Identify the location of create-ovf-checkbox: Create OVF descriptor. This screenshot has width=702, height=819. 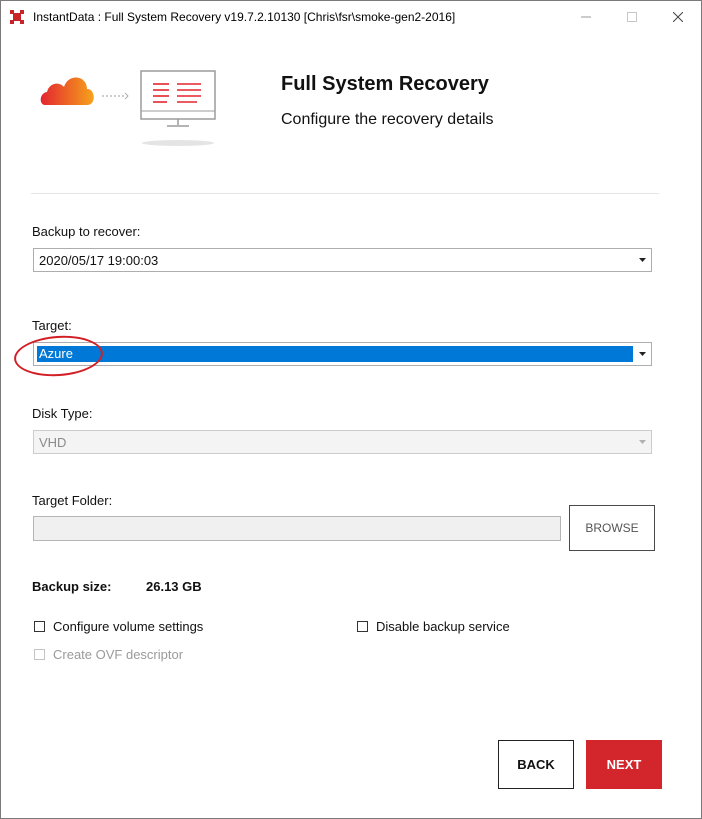
(108, 654).